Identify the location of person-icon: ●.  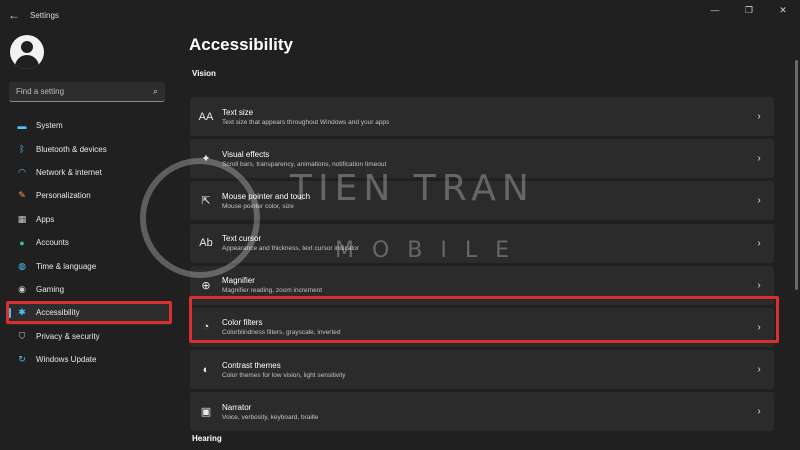
(22, 242).